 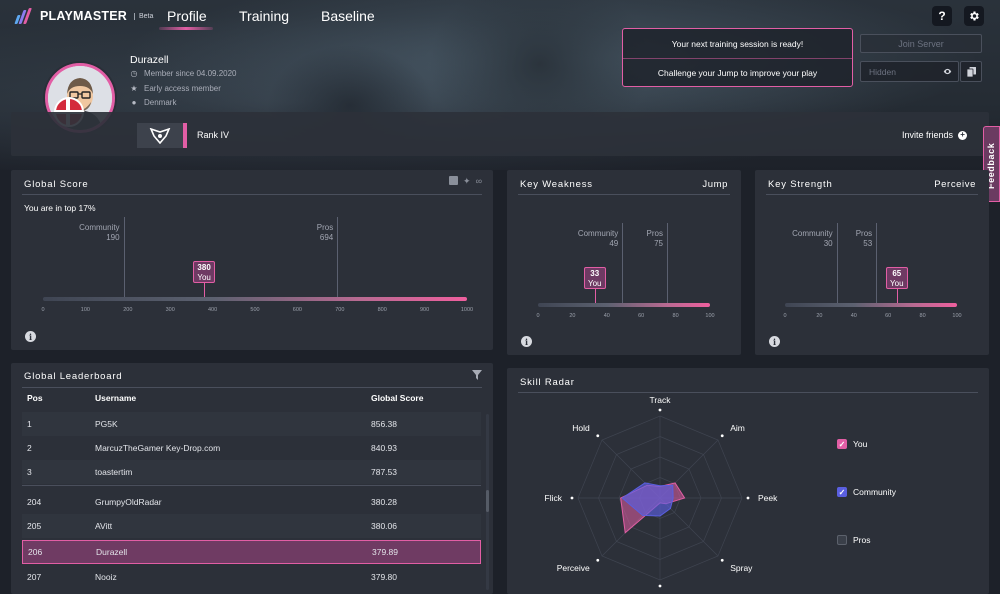 What do you see at coordinates (397, 398) in the screenshot?
I see `header-score: Global Score` at bounding box center [397, 398].